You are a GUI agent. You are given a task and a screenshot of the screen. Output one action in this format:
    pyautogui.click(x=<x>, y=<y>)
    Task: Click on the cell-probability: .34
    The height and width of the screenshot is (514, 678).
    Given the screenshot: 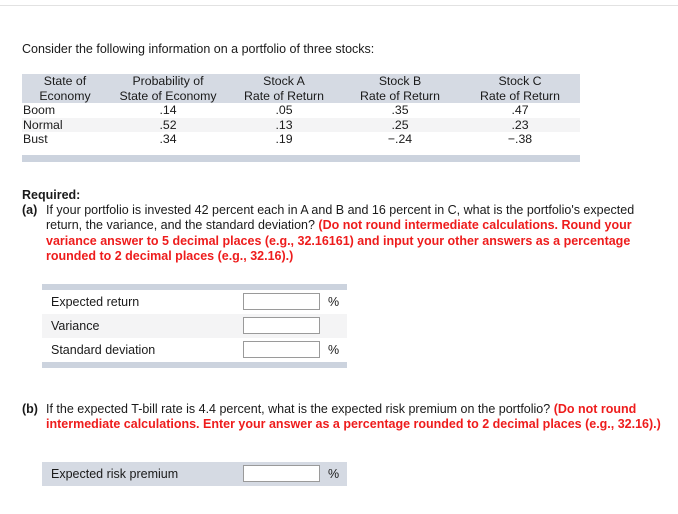 What is the action you would take?
    pyautogui.click(x=168, y=139)
    